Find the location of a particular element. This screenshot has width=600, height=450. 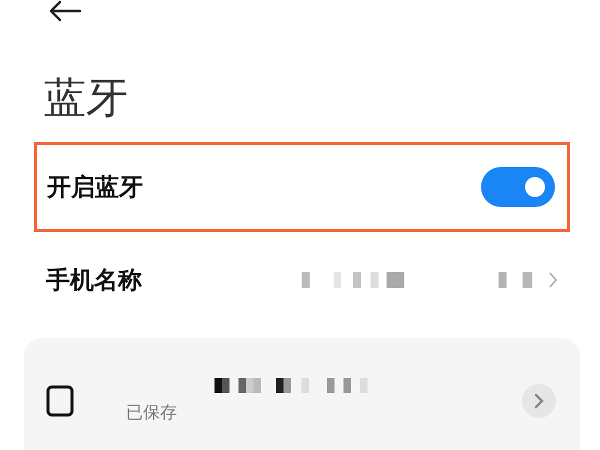

bluetooth-label: 开启蓝牙 is located at coordinates (95, 187).